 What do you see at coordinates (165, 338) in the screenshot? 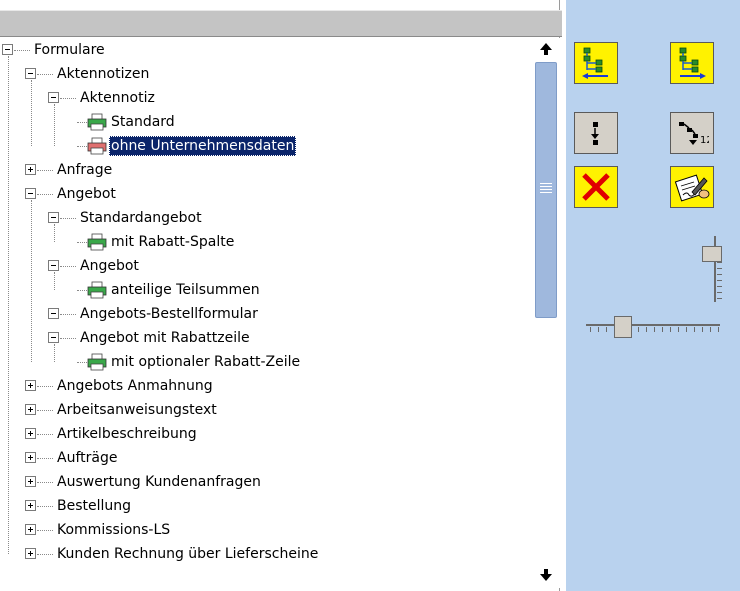
I see `tree-item-label: Angebot mit Rabattzeile` at bounding box center [165, 338].